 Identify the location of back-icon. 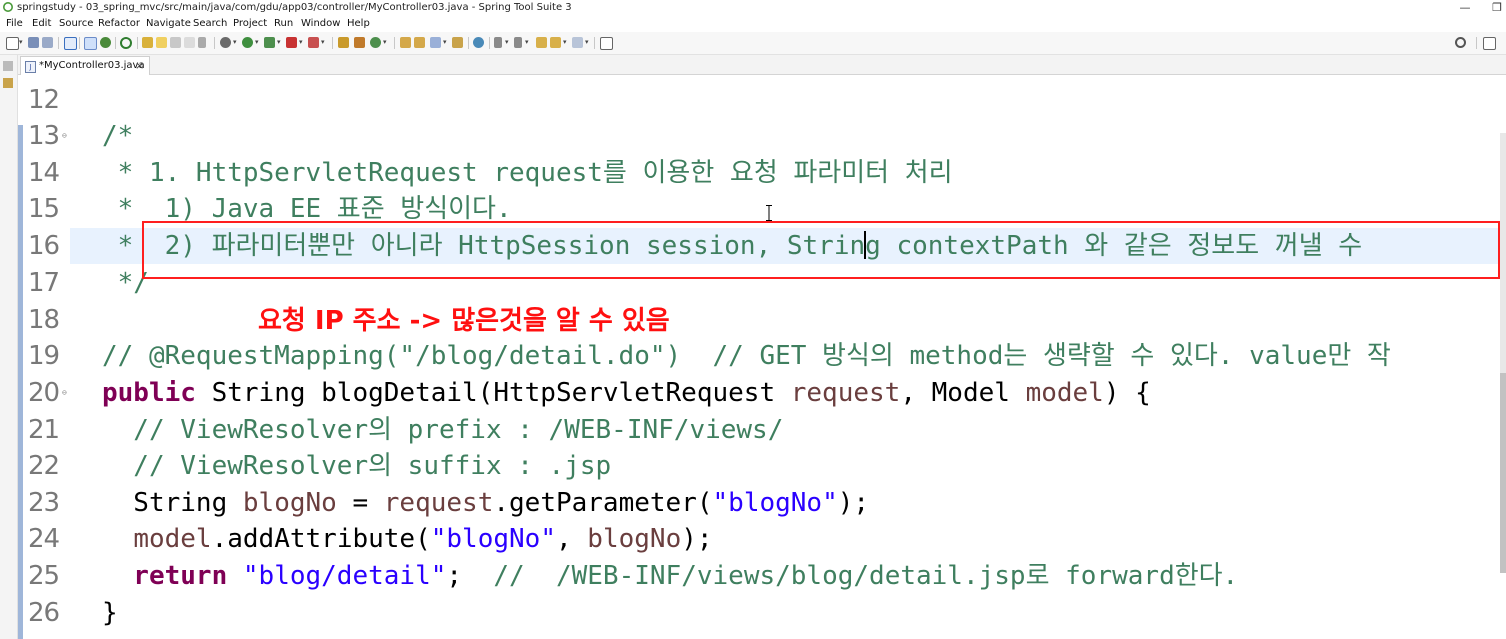
(555, 42).